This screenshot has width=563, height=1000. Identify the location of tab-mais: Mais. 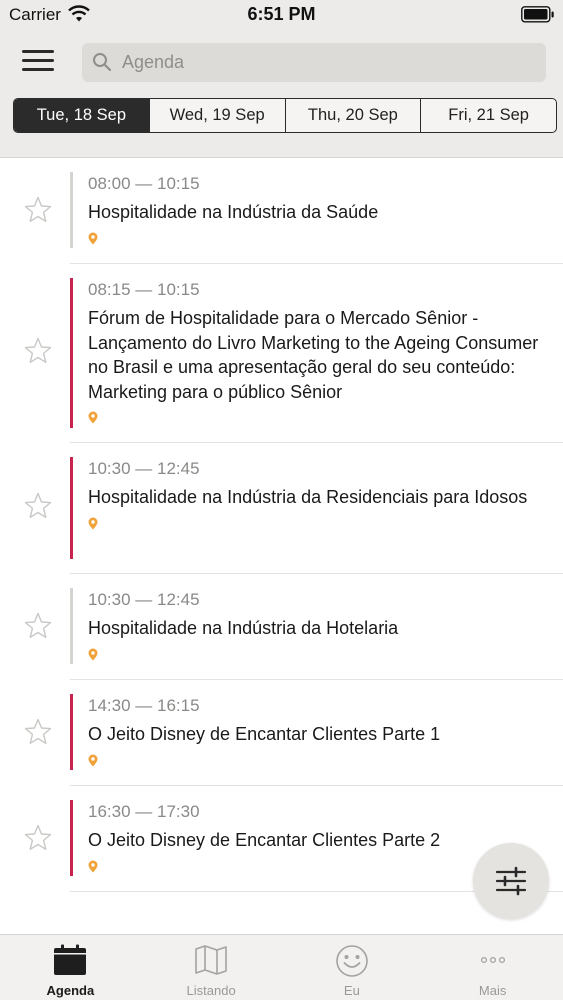
(492, 967).